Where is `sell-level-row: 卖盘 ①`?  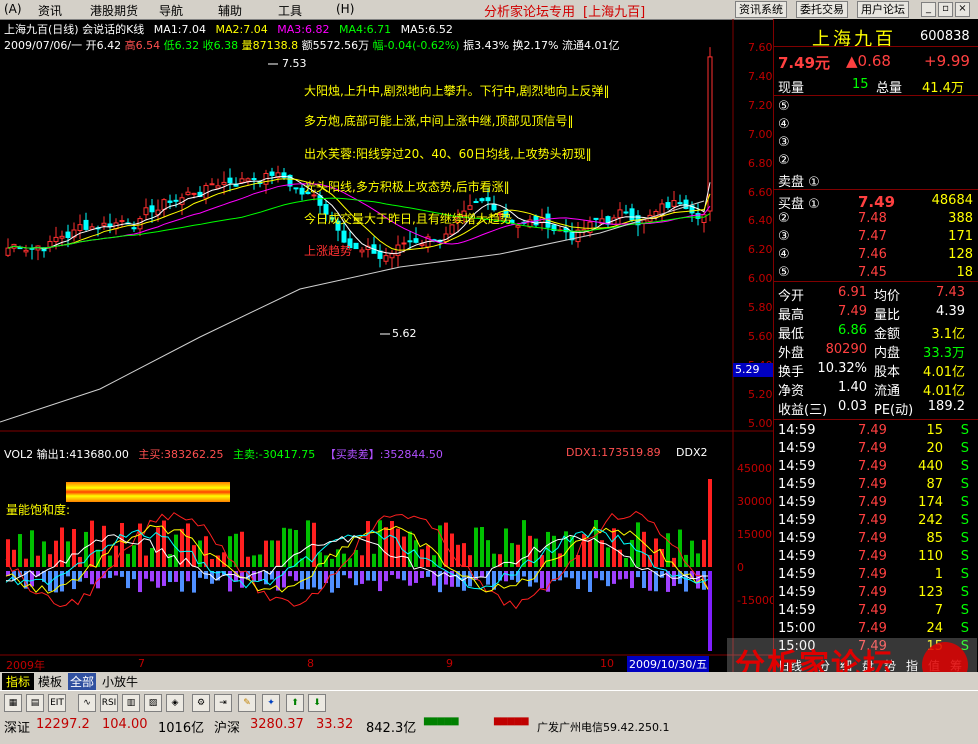 sell-level-row: 卖盘 ① is located at coordinates (876, 180).